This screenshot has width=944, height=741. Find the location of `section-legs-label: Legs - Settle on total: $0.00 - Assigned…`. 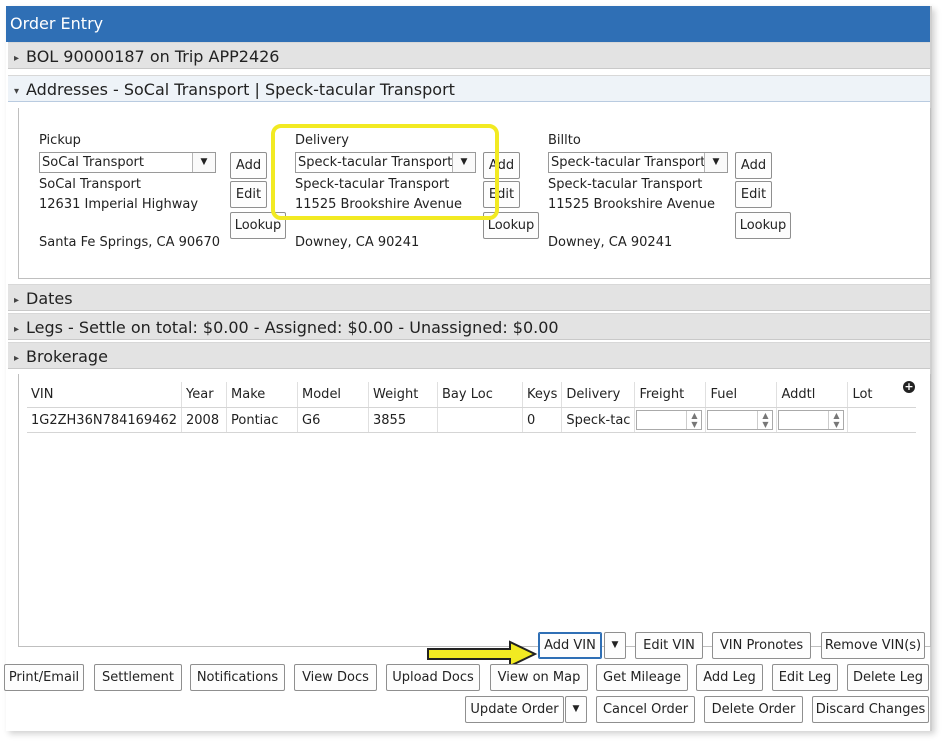

section-legs-label: Legs - Settle on total: $0.00 - Assigned… is located at coordinates (292, 327).